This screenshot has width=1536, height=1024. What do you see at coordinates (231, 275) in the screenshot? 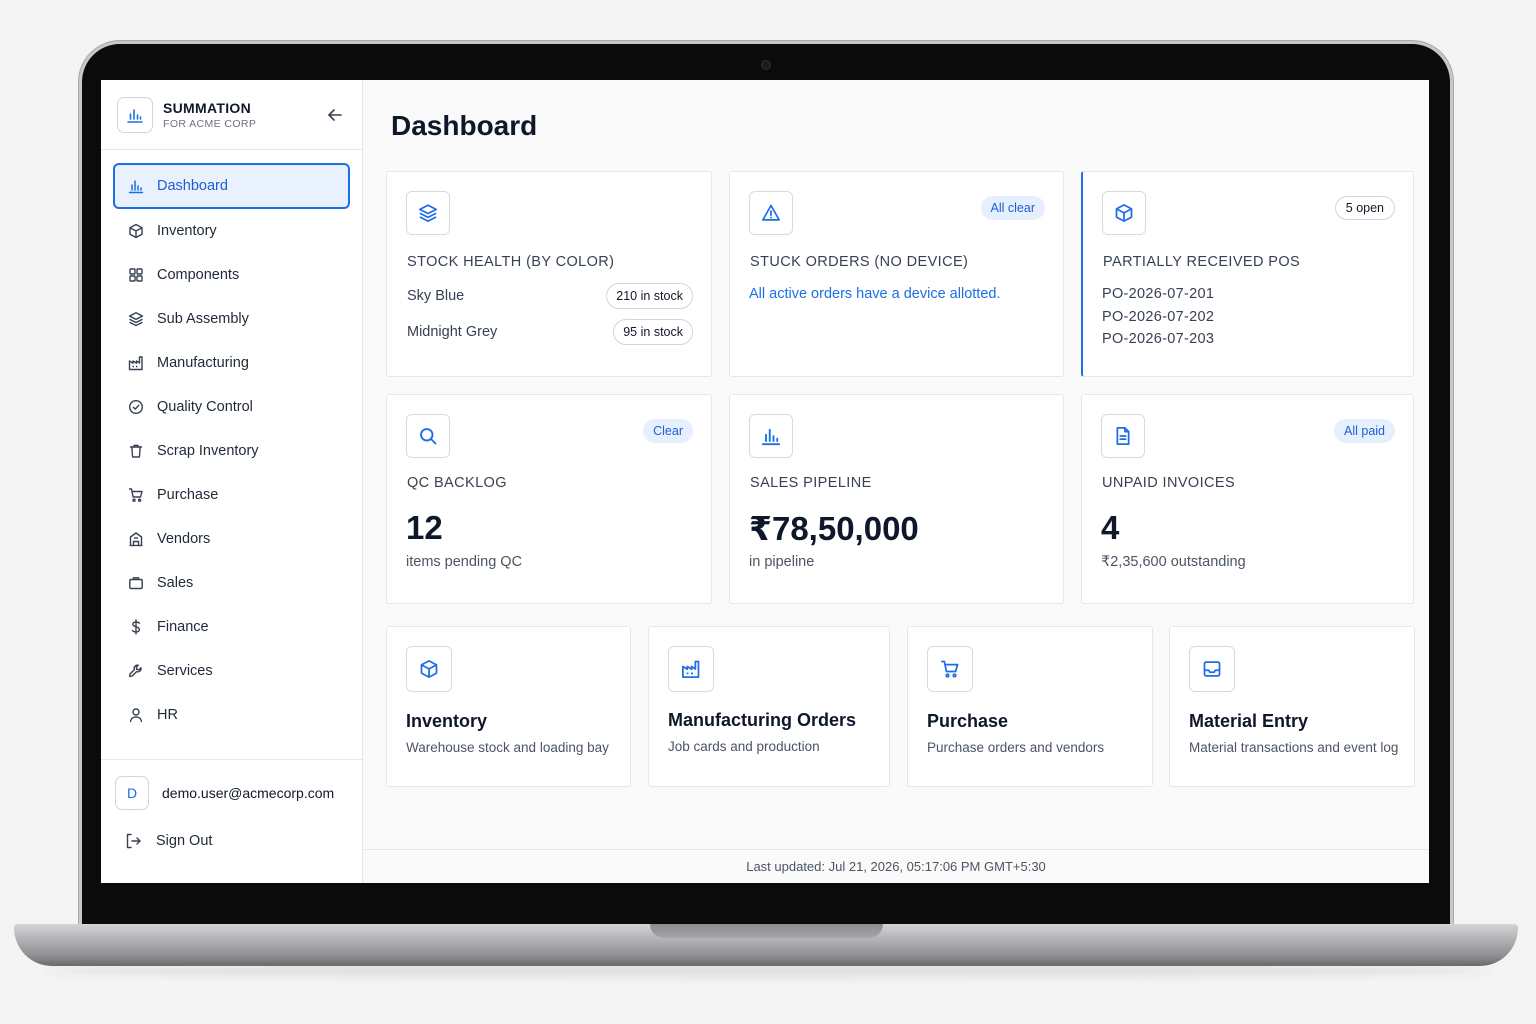
I see `sidebar-item-components: Components` at bounding box center [231, 275].